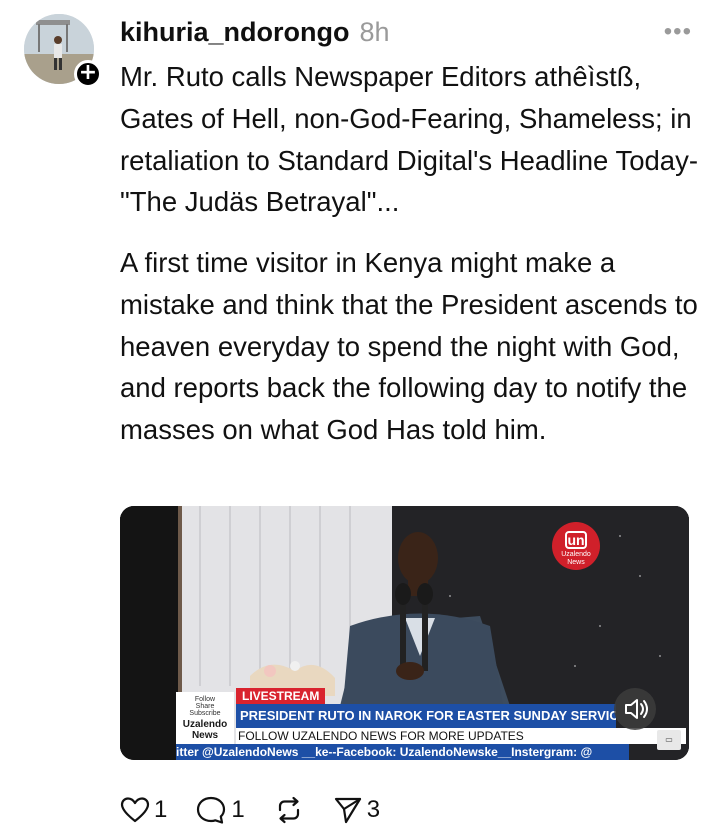 The height and width of the screenshot is (836, 720). I want to click on speaker-icon, so click(636, 709).